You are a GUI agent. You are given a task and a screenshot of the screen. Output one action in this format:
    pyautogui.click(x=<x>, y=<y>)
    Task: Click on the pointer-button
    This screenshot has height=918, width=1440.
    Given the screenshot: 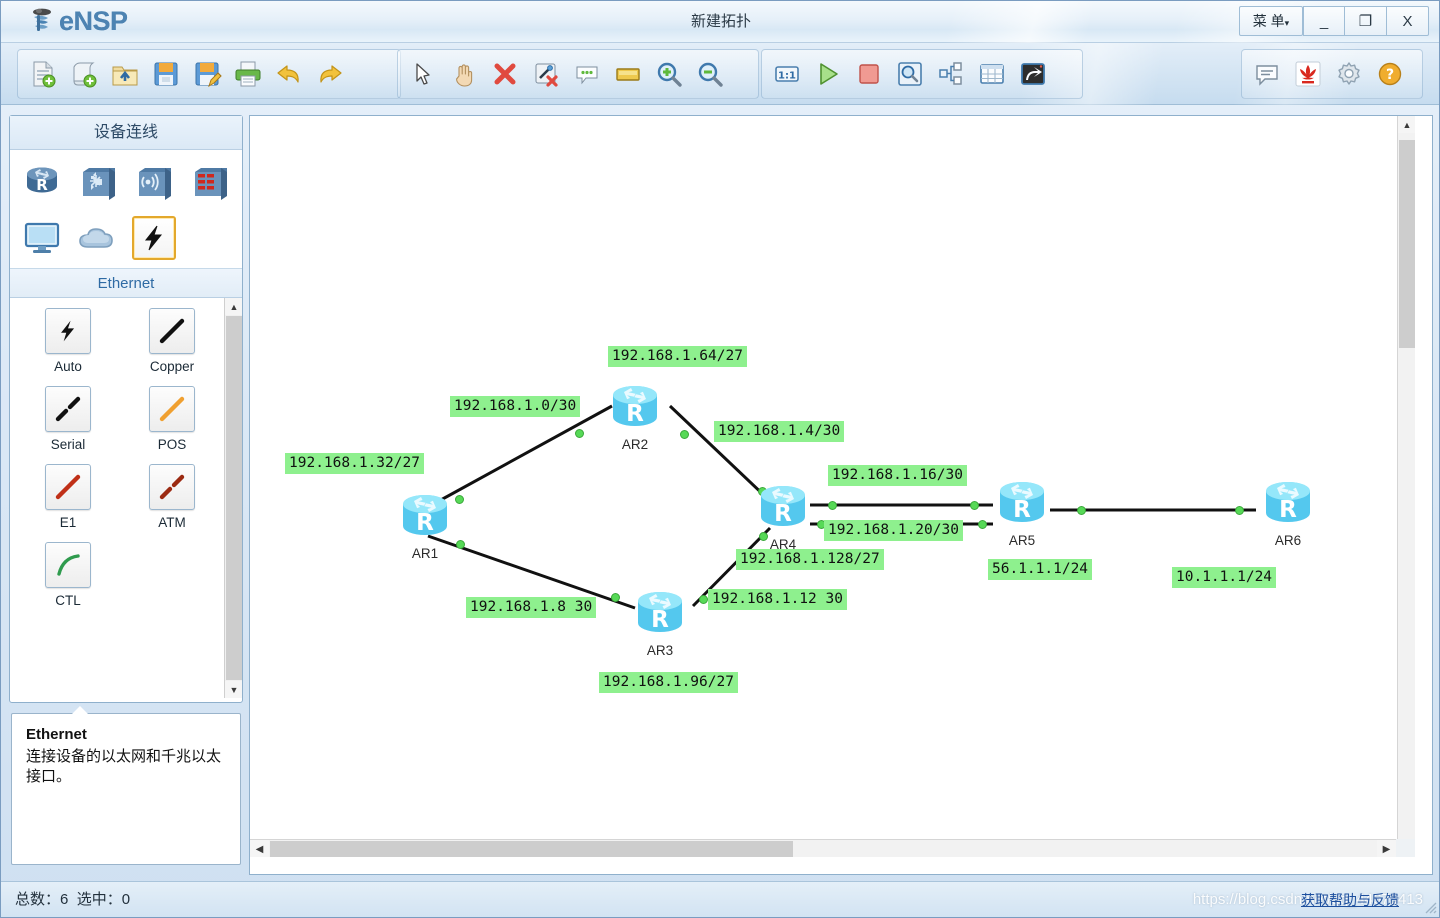 What is the action you would take?
    pyautogui.click(x=422, y=74)
    